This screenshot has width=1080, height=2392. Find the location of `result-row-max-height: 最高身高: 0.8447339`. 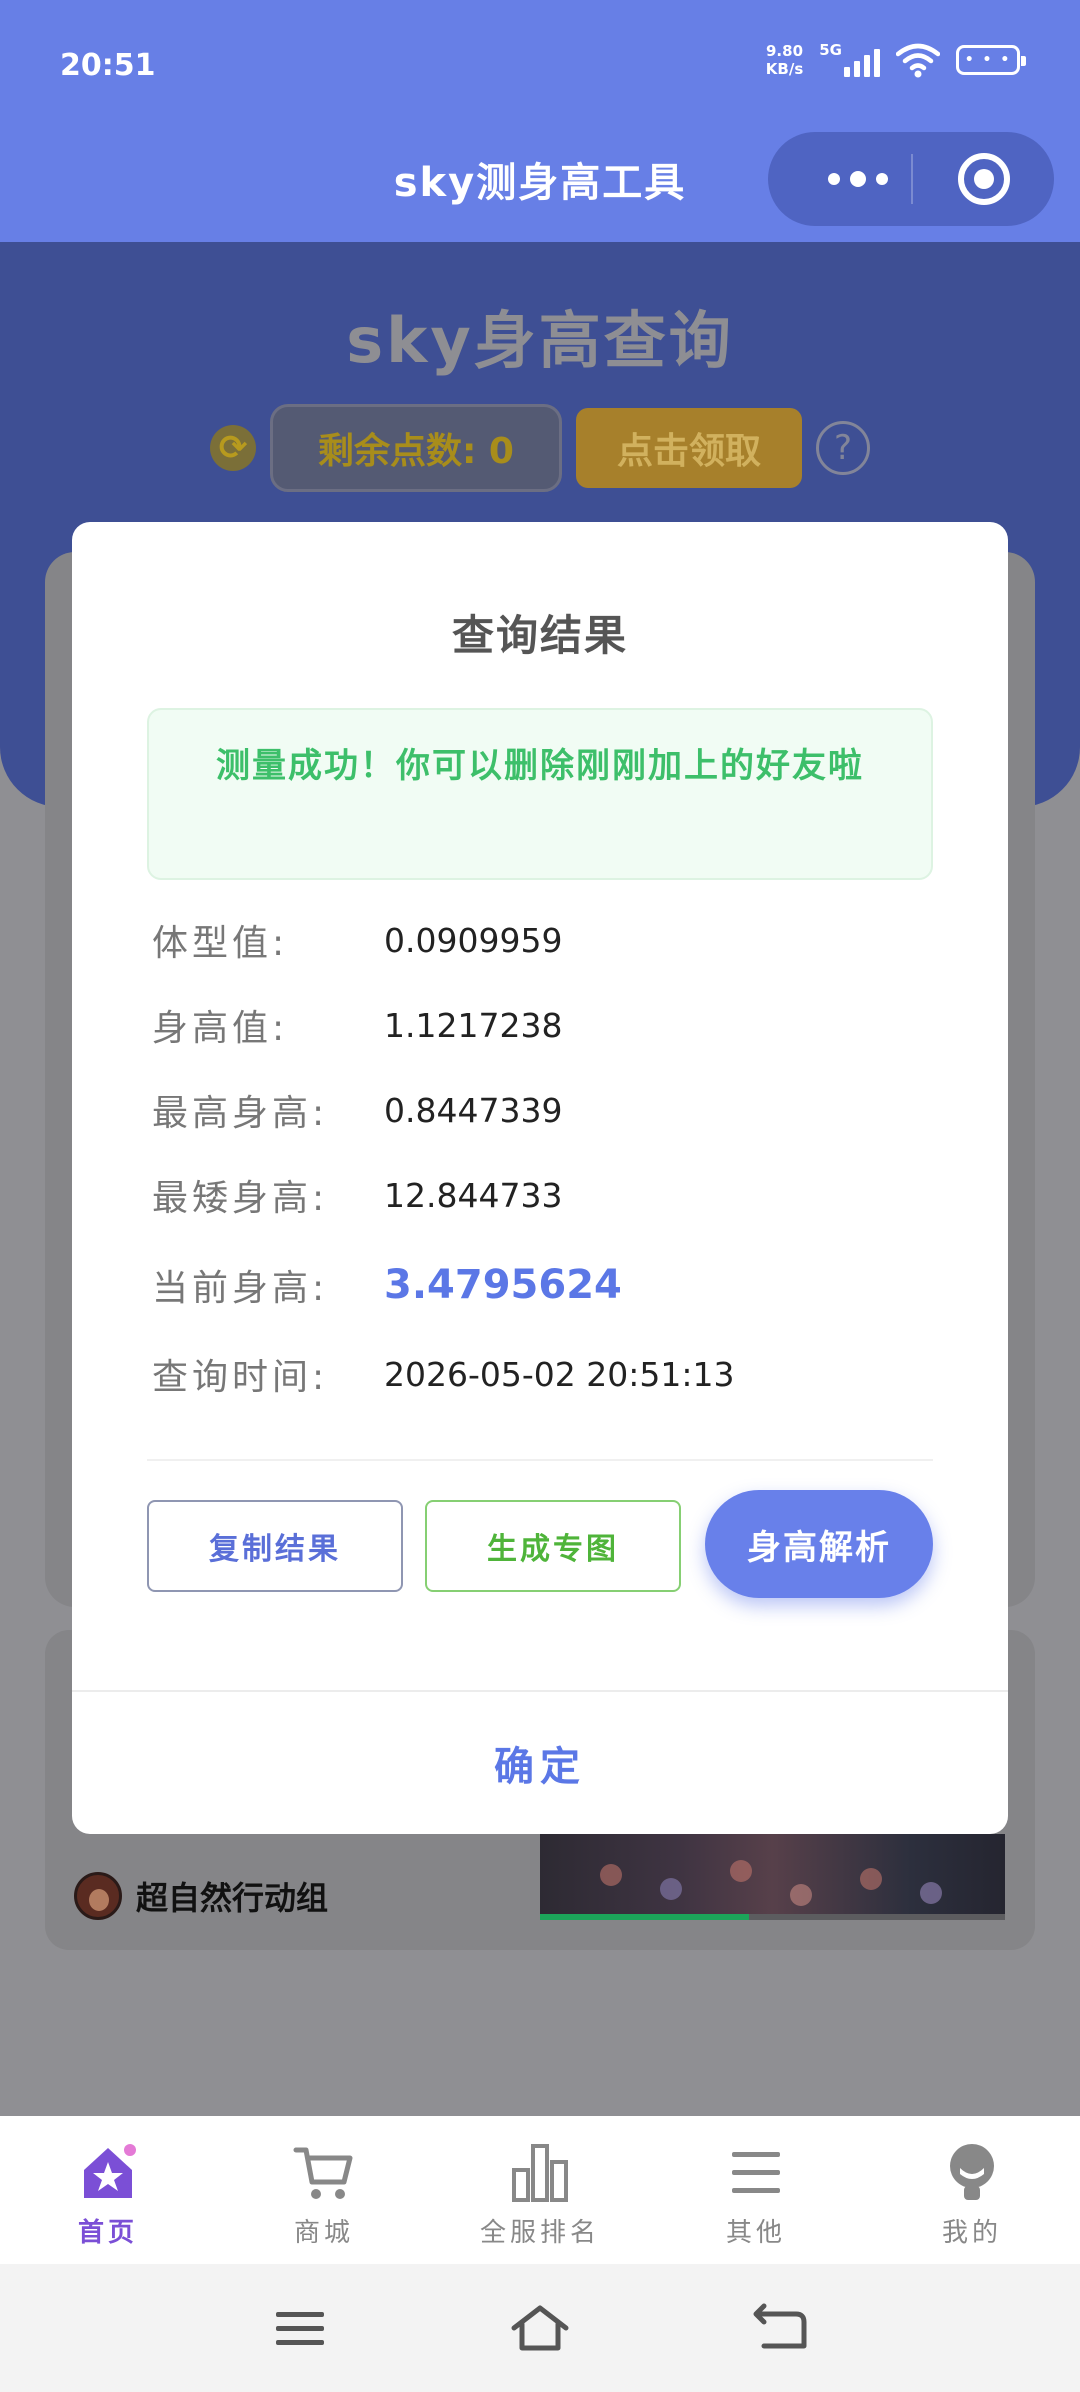

result-row-max-height: 最高身高: 0.8447339 is located at coordinates (542, 1110).